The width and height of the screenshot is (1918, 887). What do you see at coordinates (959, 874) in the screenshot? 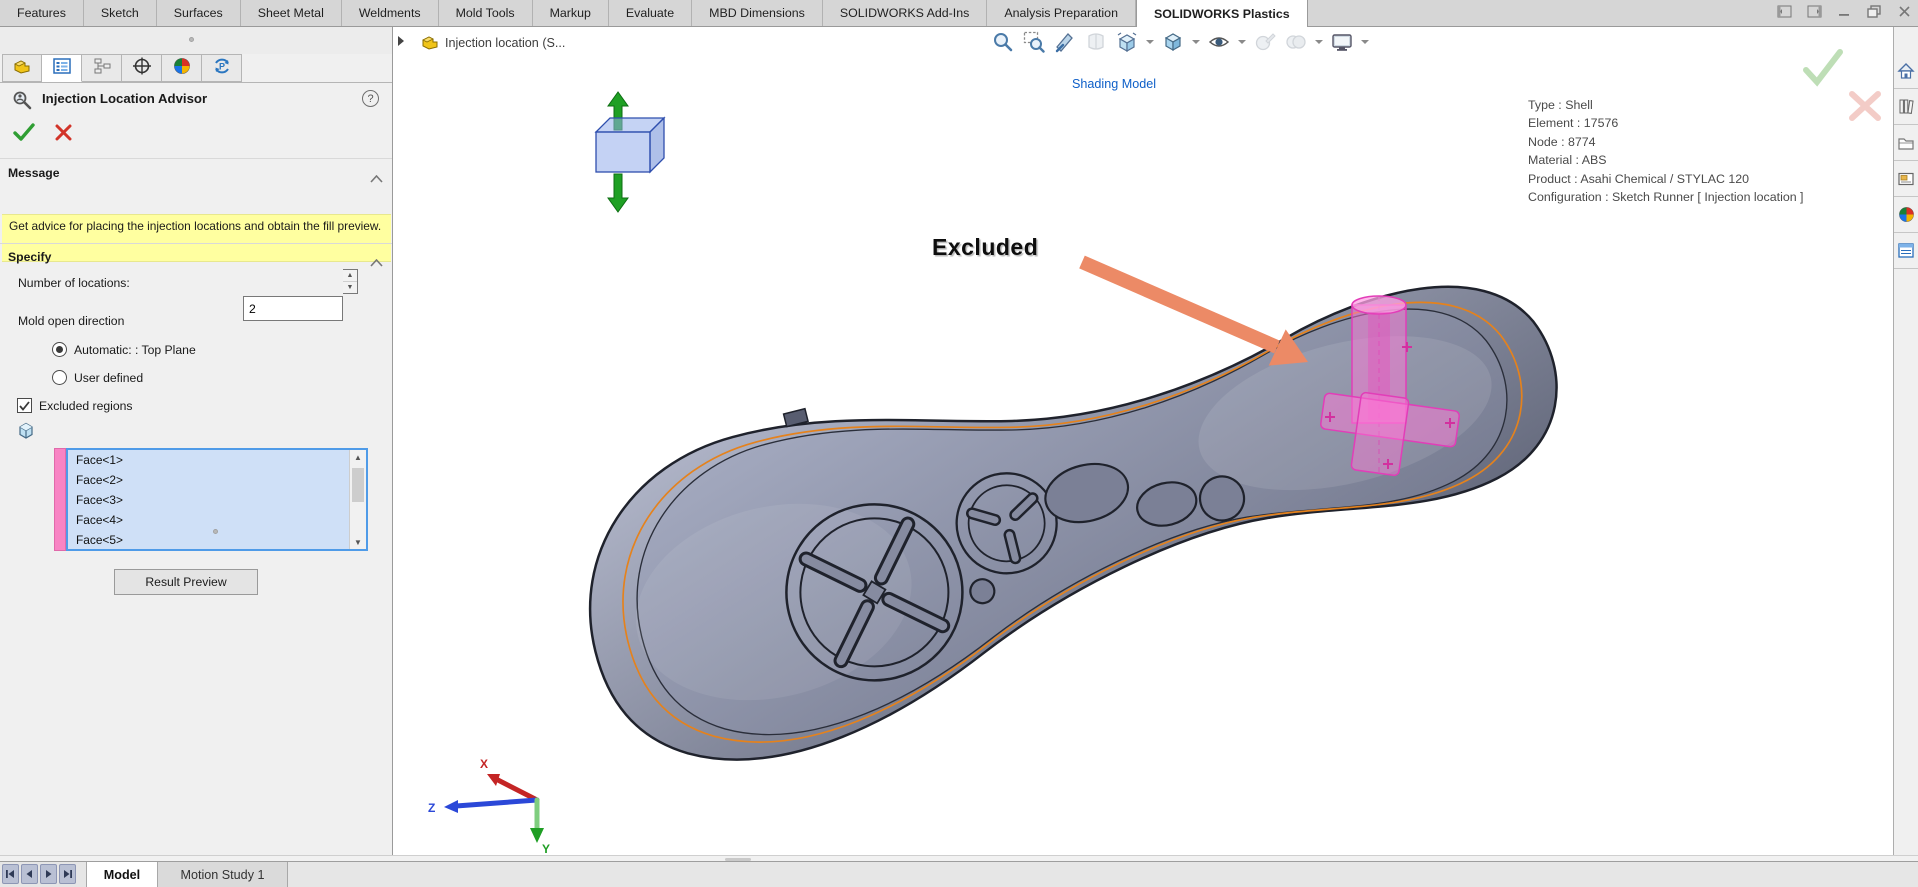
I see `bottom-tab-bar: Model Motion Study 1` at bounding box center [959, 874].